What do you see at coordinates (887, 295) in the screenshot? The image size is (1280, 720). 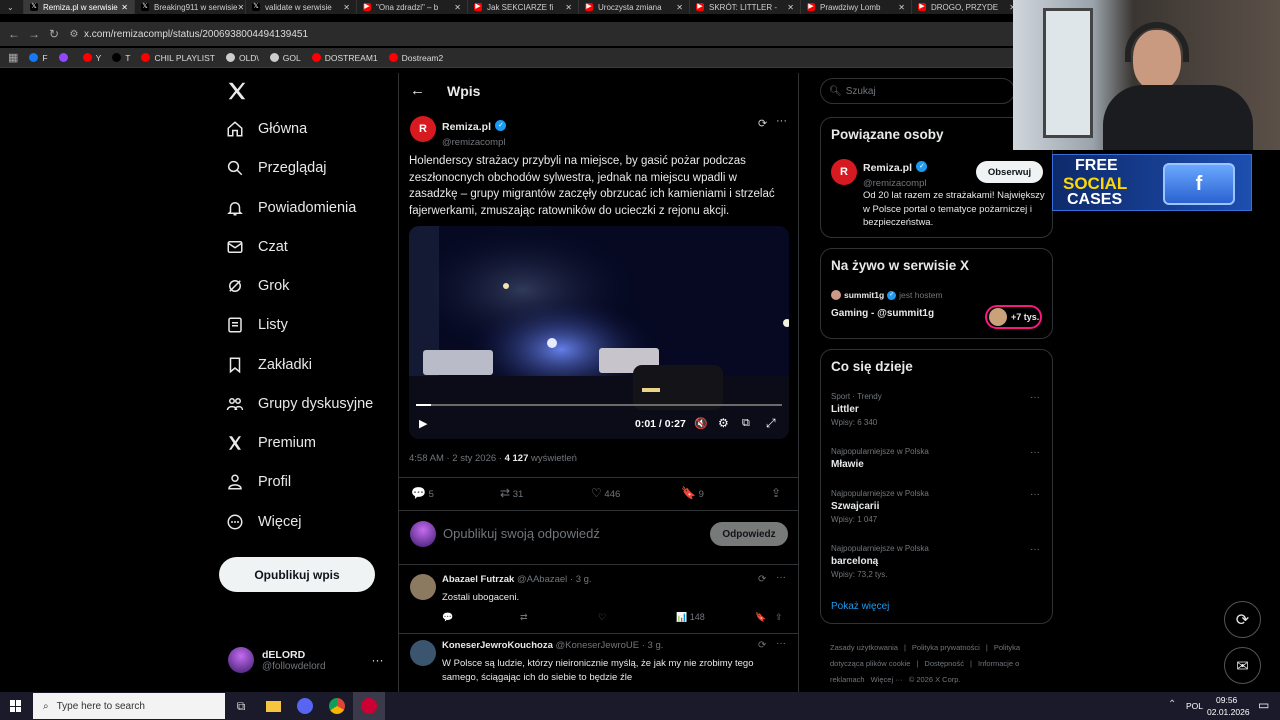 I see `live-host: summit1g ✓ jest hostem` at bounding box center [887, 295].